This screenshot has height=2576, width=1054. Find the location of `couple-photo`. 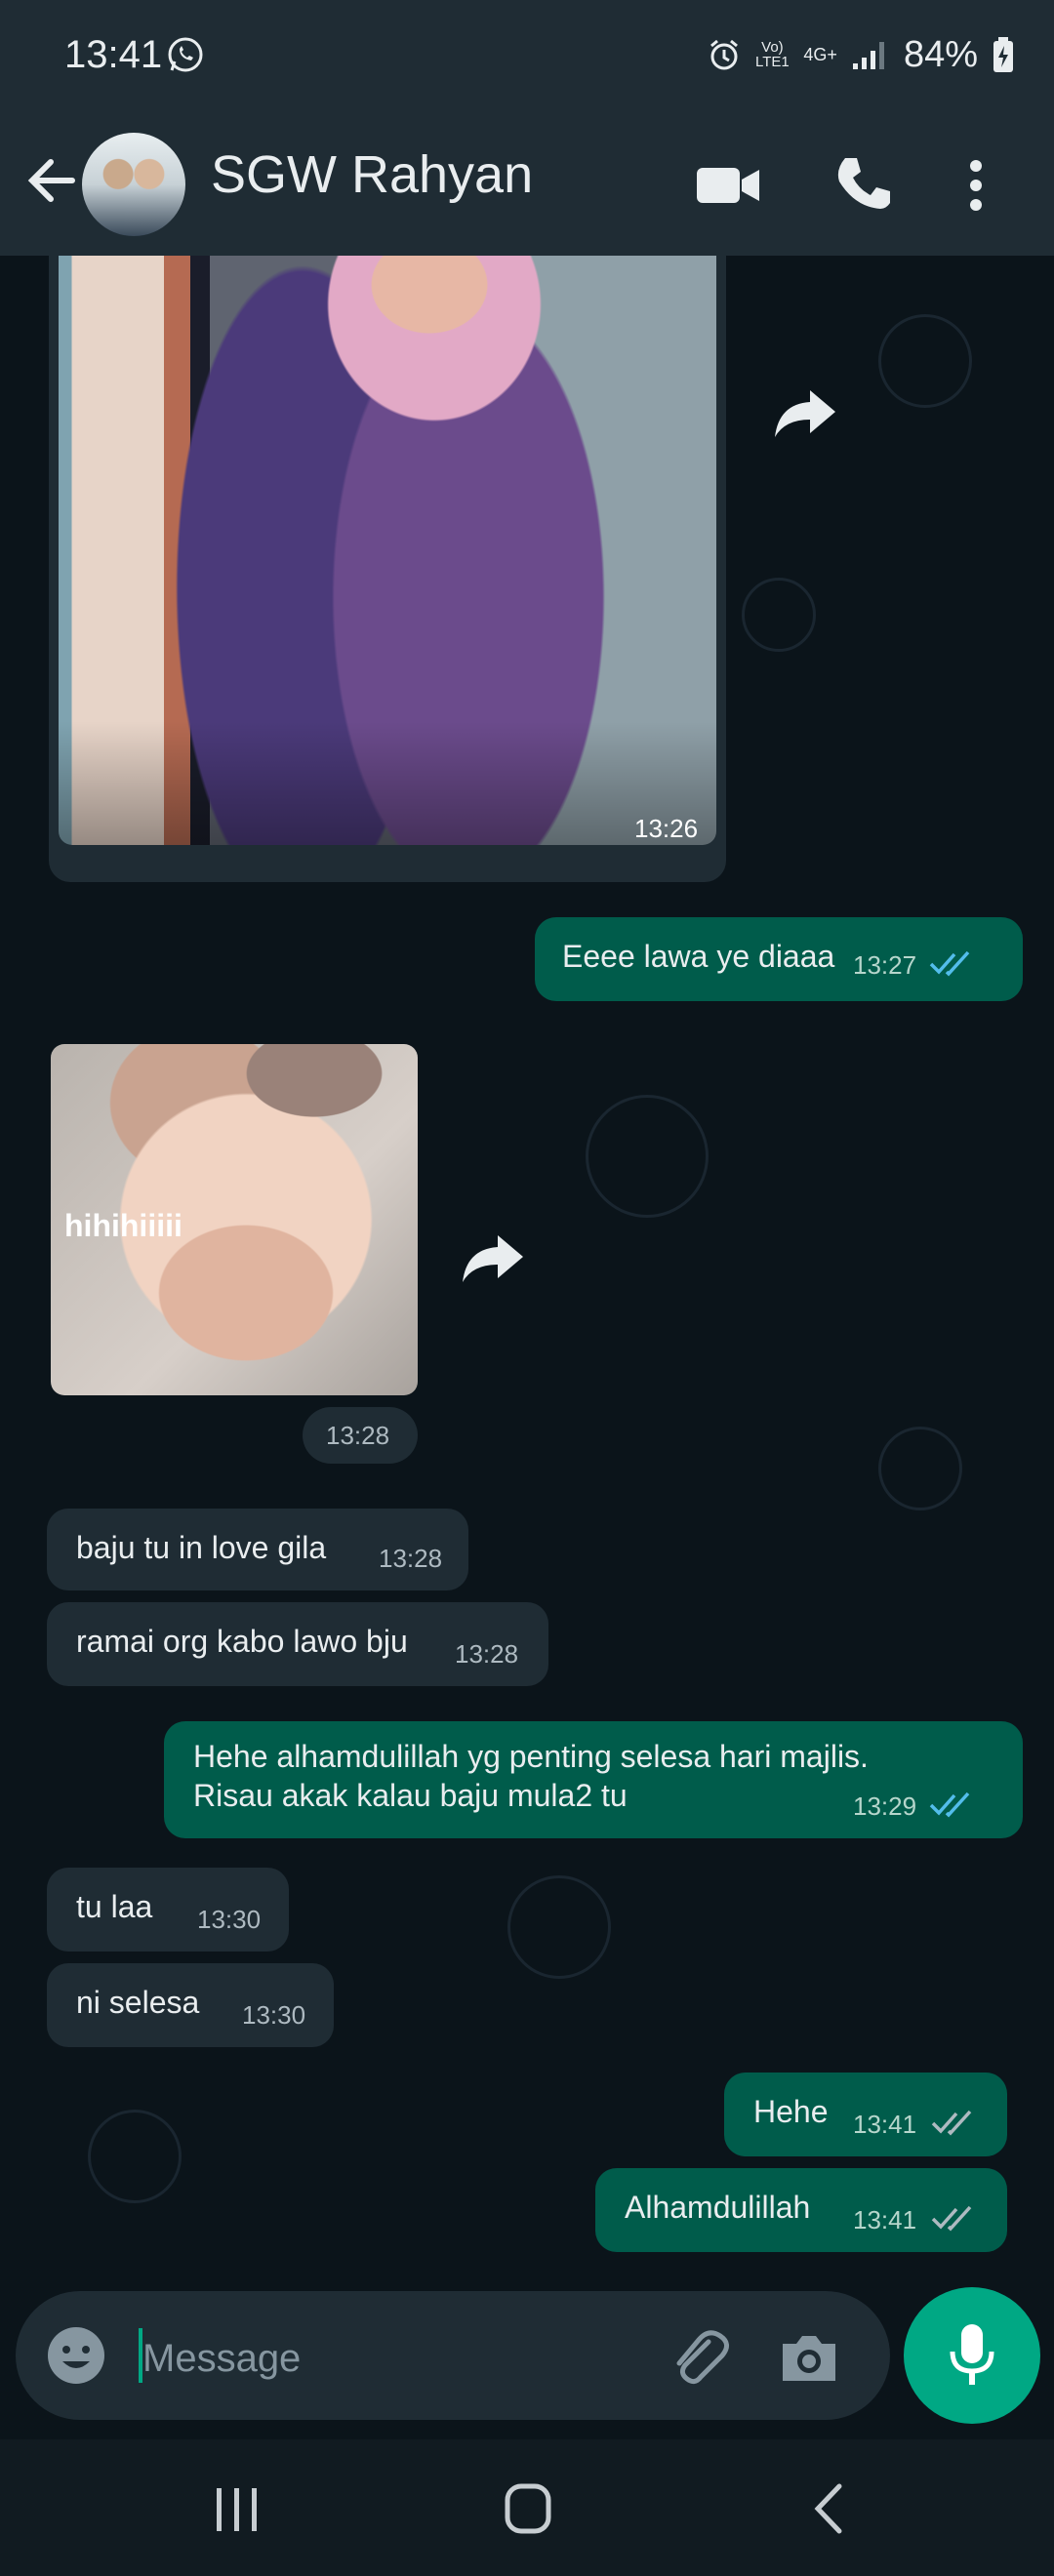

couple-photo is located at coordinates (387, 550).